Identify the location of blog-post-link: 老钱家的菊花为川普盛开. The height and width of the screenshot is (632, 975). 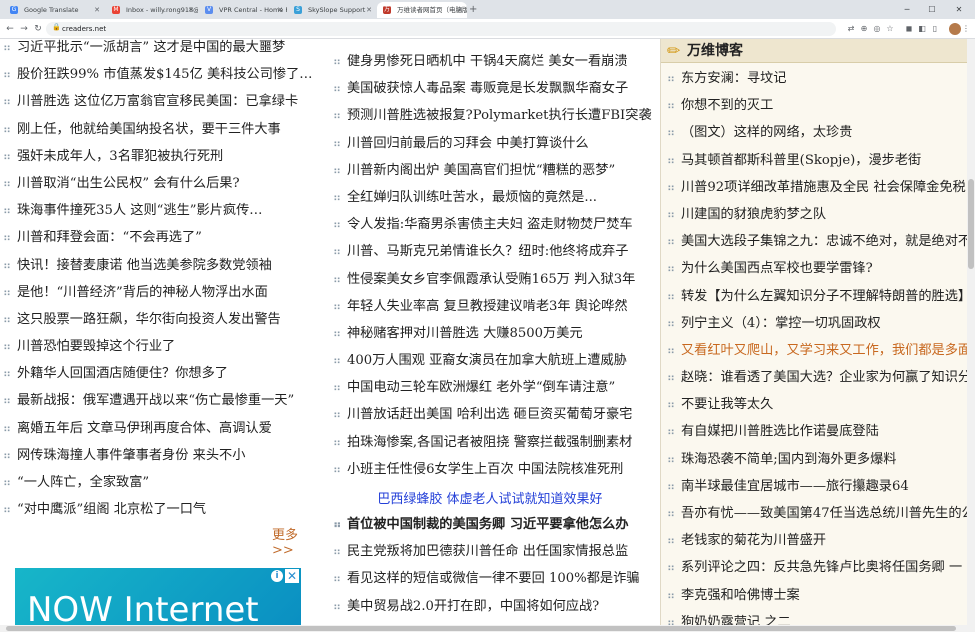
(819, 540).